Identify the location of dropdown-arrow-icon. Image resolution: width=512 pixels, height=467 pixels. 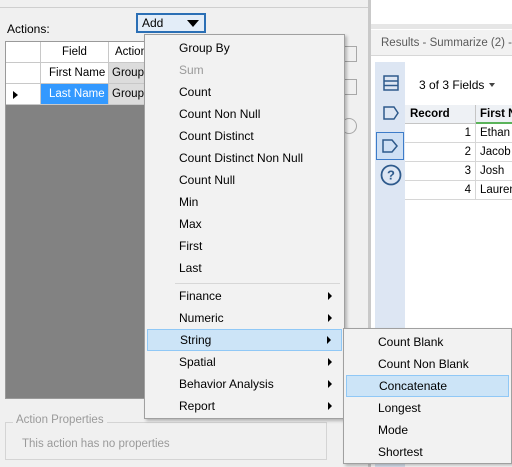
(193, 23).